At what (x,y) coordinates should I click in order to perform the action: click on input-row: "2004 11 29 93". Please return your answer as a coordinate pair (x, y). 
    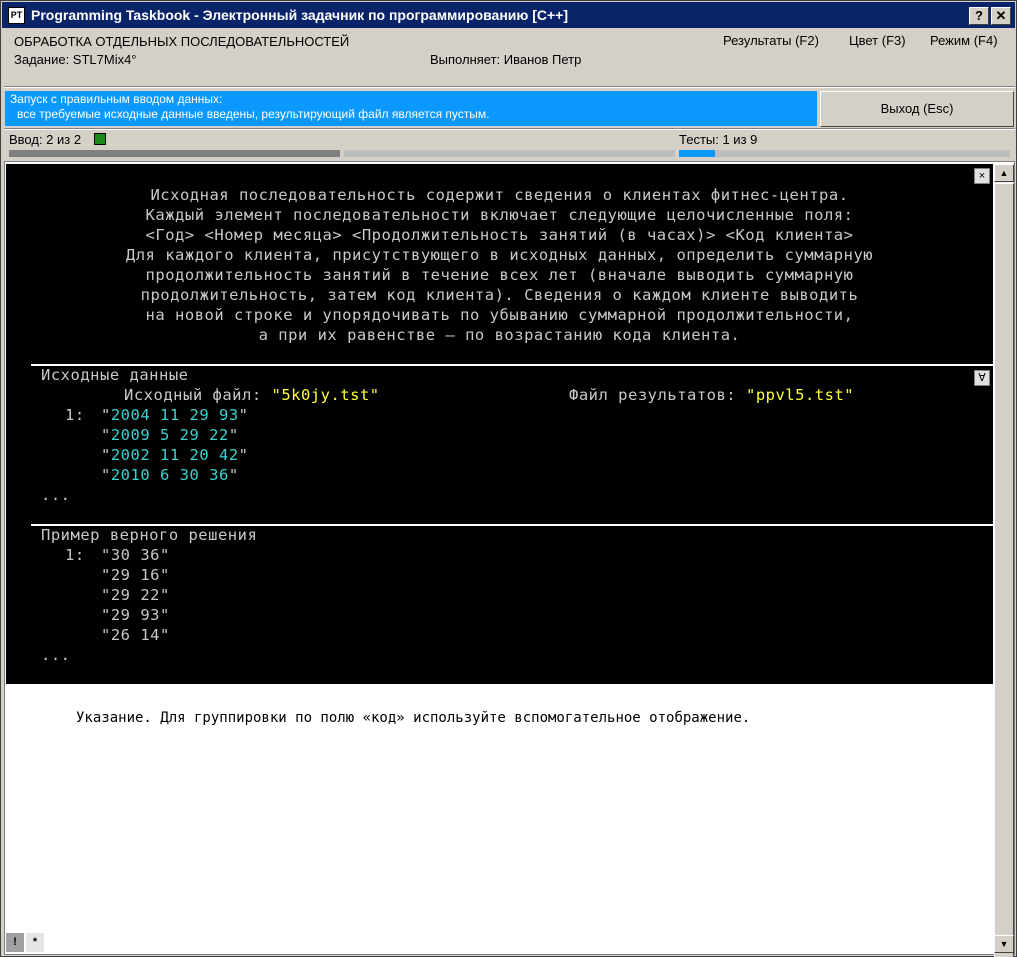
    Looking at the image, I should click on (175, 415).